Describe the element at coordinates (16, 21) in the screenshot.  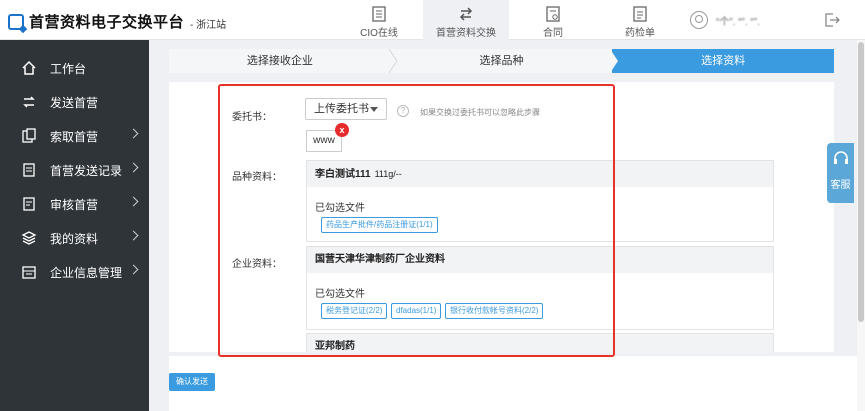
I see `logo-mark-icon` at that location.